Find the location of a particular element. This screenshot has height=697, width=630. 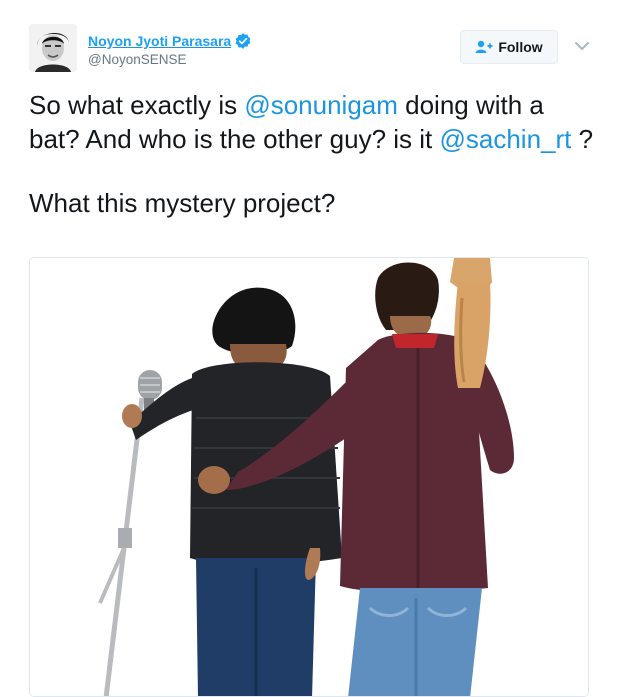

avatar is located at coordinates (53, 48).